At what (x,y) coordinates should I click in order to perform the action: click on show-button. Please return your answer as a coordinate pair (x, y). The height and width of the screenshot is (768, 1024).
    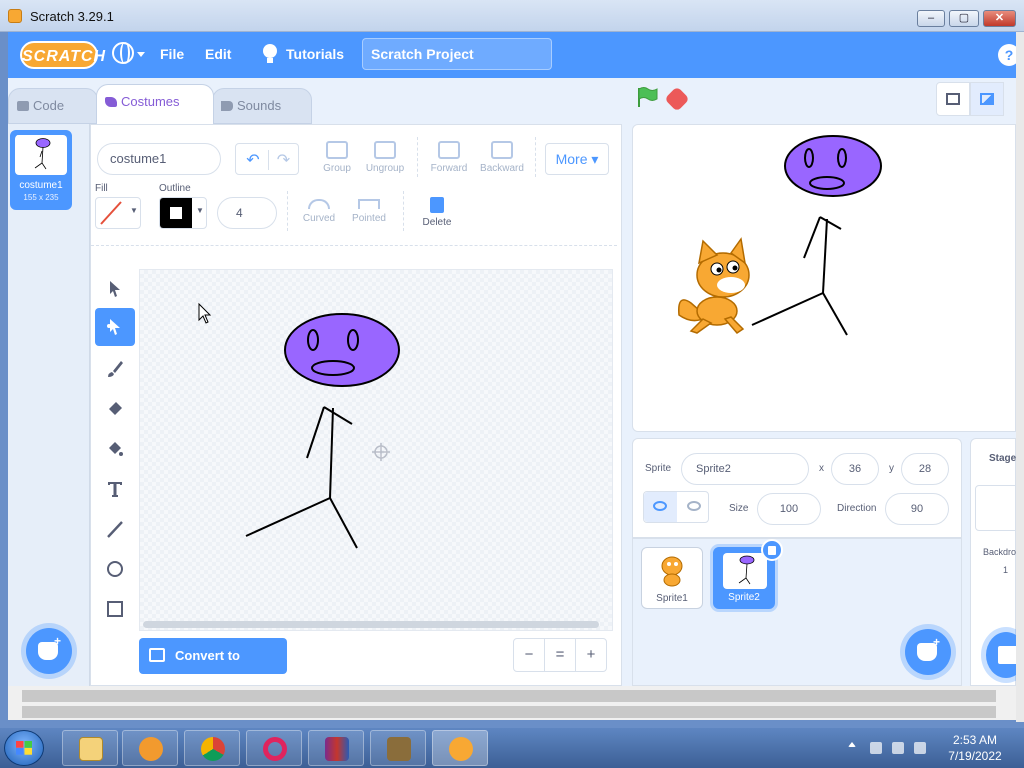
    Looking at the image, I should click on (660, 507).